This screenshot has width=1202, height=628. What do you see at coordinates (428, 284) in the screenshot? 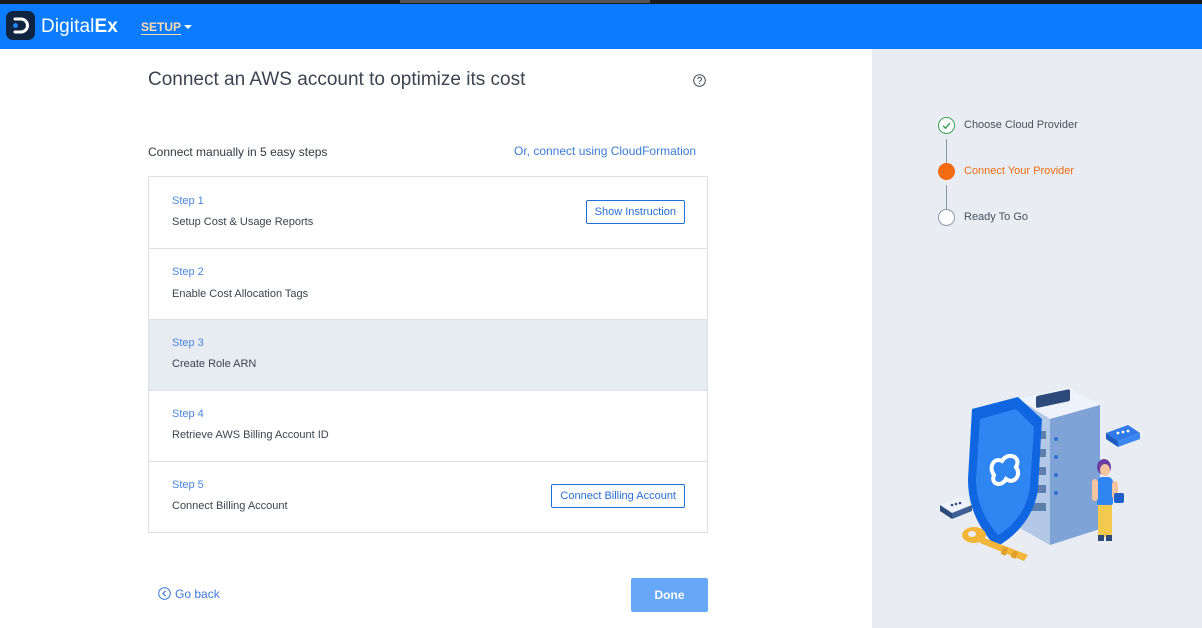
I see `step-2: Step 2 Enable Cost Allocation Tags` at bounding box center [428, 284].